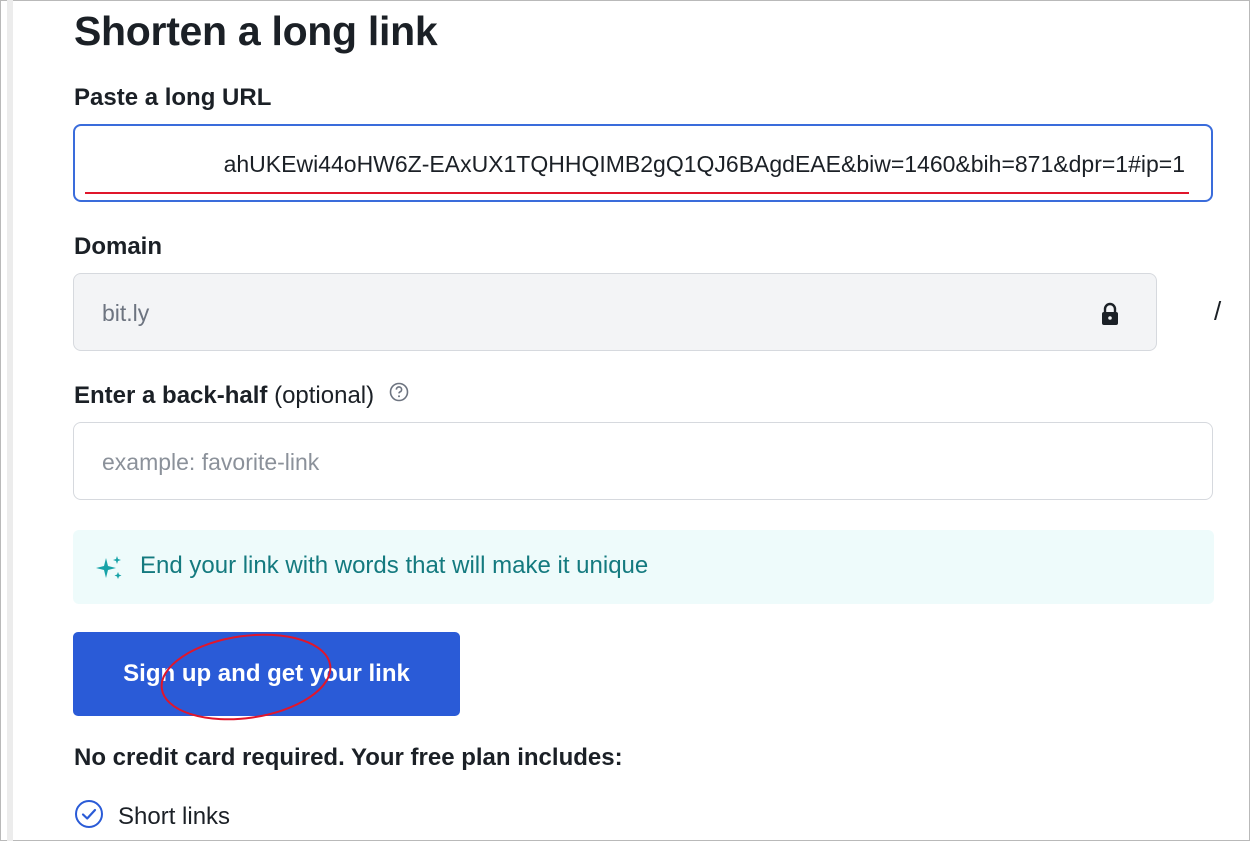 The height and width of the screenshot is (841, 1250). What do you see at coordinates (109, 570) in the screenshot?
I see `sparkles-icon` at bounding box center [109, 570].